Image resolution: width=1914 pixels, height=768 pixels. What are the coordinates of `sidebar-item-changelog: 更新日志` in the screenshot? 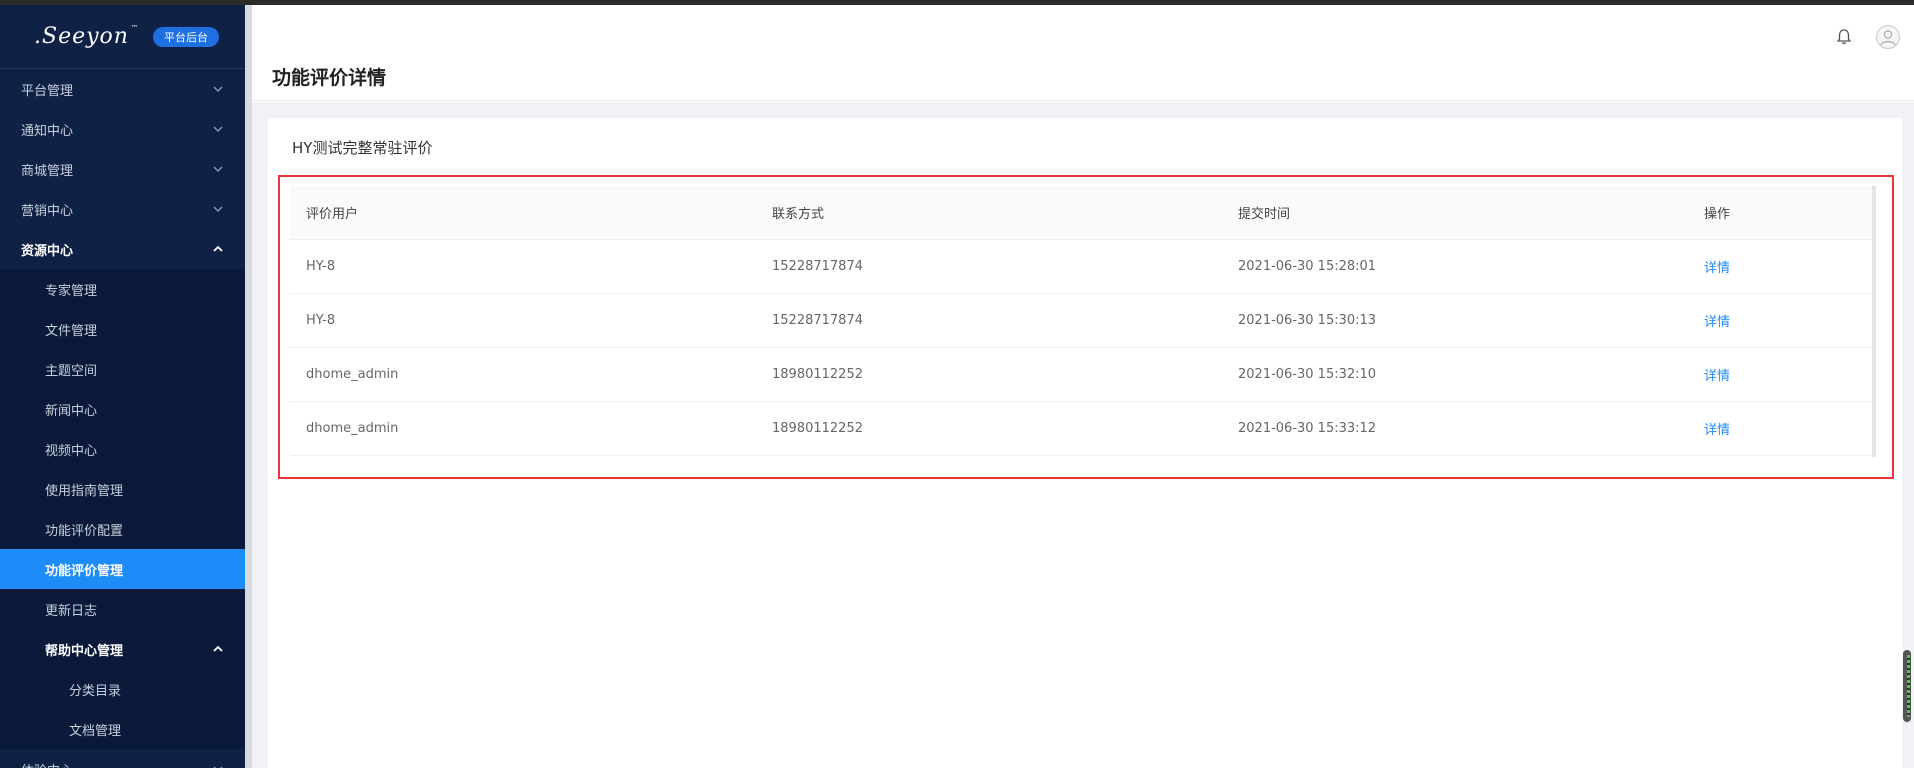 It's located at (122, 609).